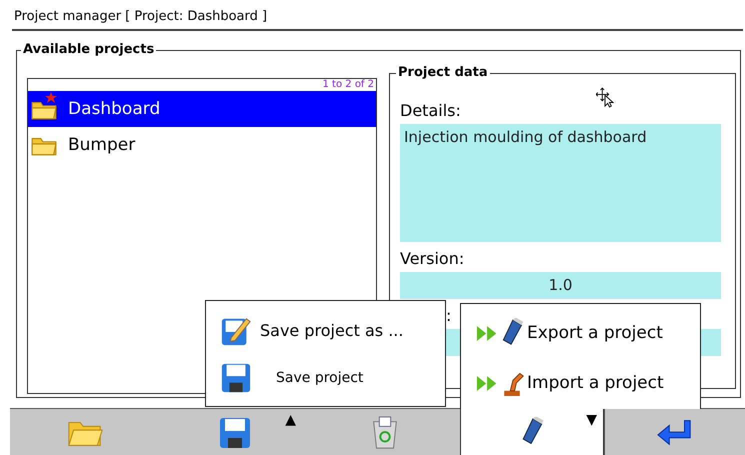 This screenshot has width=745, height=455. Describe the element at coordinates (348, 85) in the screenshot. I see `list-counter: 1 to 2 of 2` at that location.